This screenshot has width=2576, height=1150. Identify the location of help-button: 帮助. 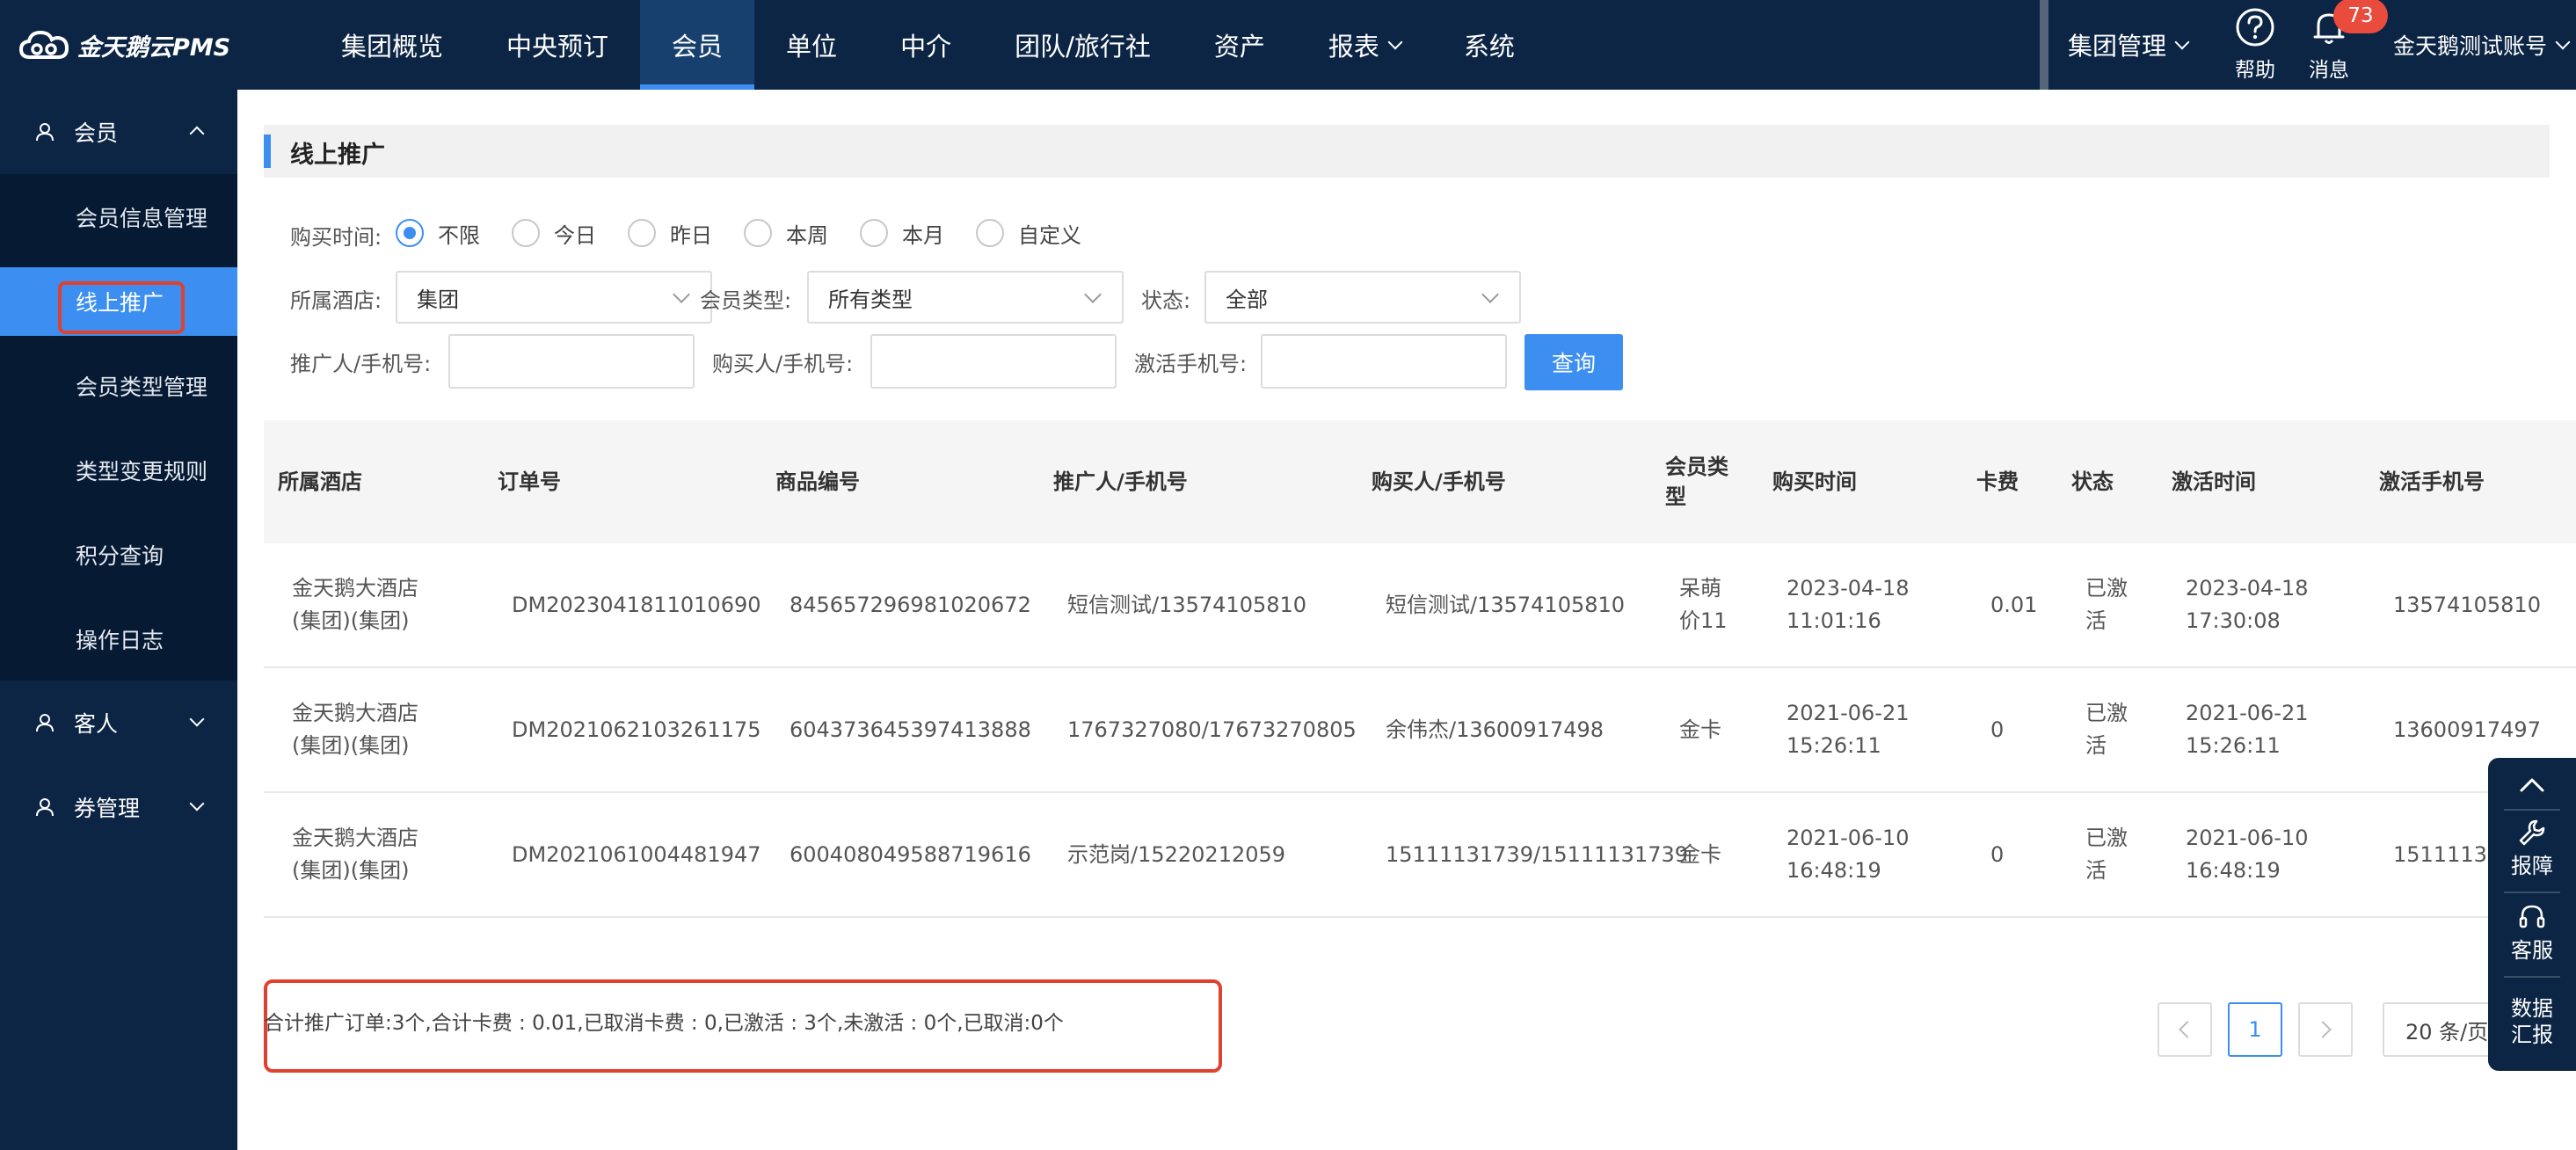
(2255, 46).